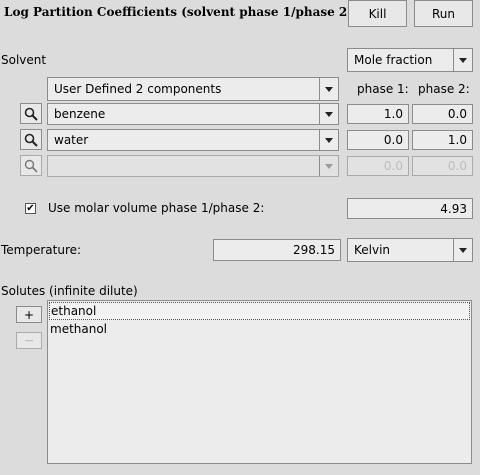 This screenshot has height=475, width=480. Describe the element at coordinates (277, 250) in the screenshot. I see `temperature-input: 298.15` at that location.